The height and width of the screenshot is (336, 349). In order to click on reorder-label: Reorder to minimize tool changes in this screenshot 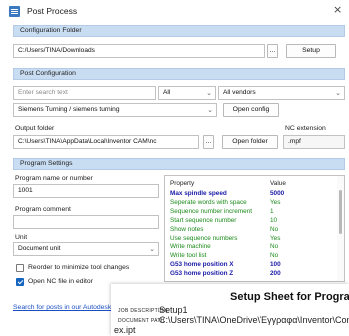, I will do `click(79, 267)`.